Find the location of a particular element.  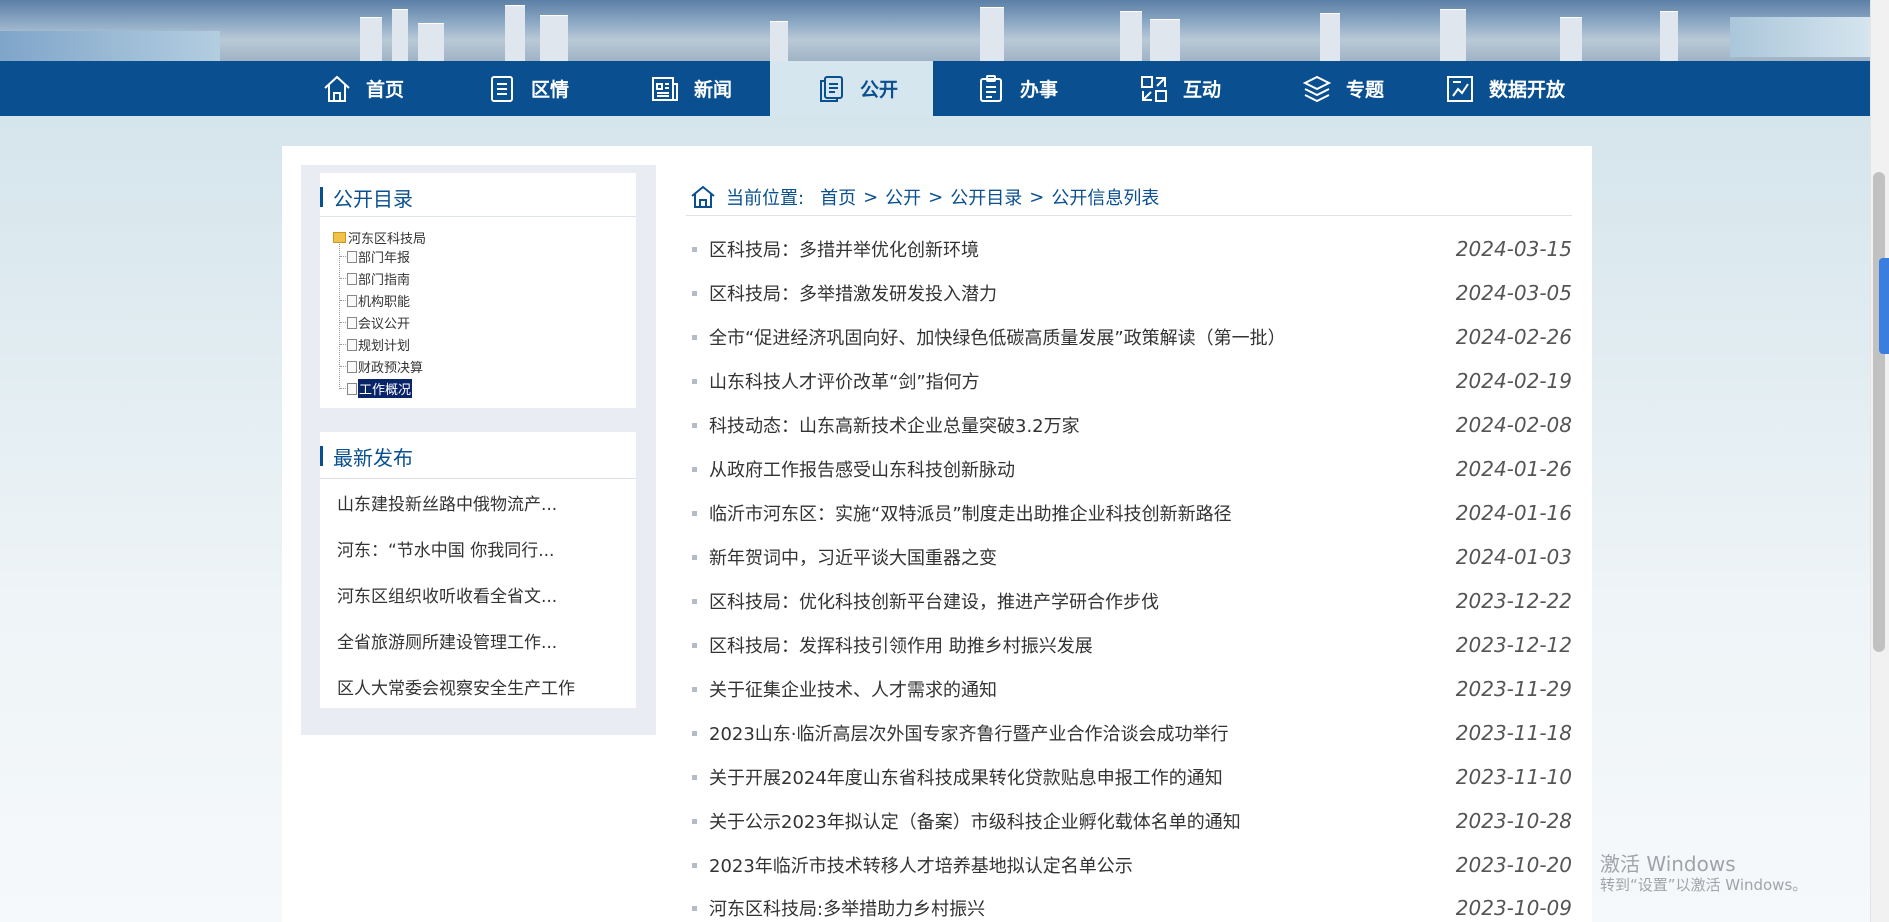

list-item-date: 2024-01-16 is located at coordinates (1513, 513).